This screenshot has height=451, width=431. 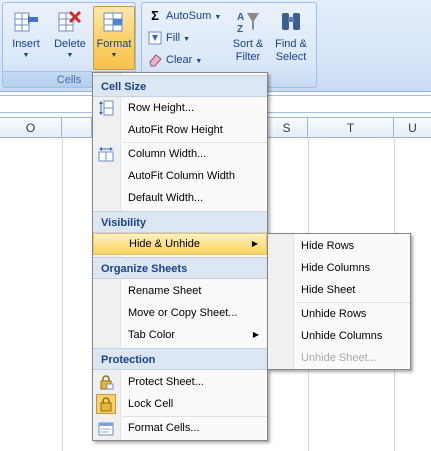 I want to click on insert-dropdown-arrow-icon: ▼, so click(x=26, y=55).